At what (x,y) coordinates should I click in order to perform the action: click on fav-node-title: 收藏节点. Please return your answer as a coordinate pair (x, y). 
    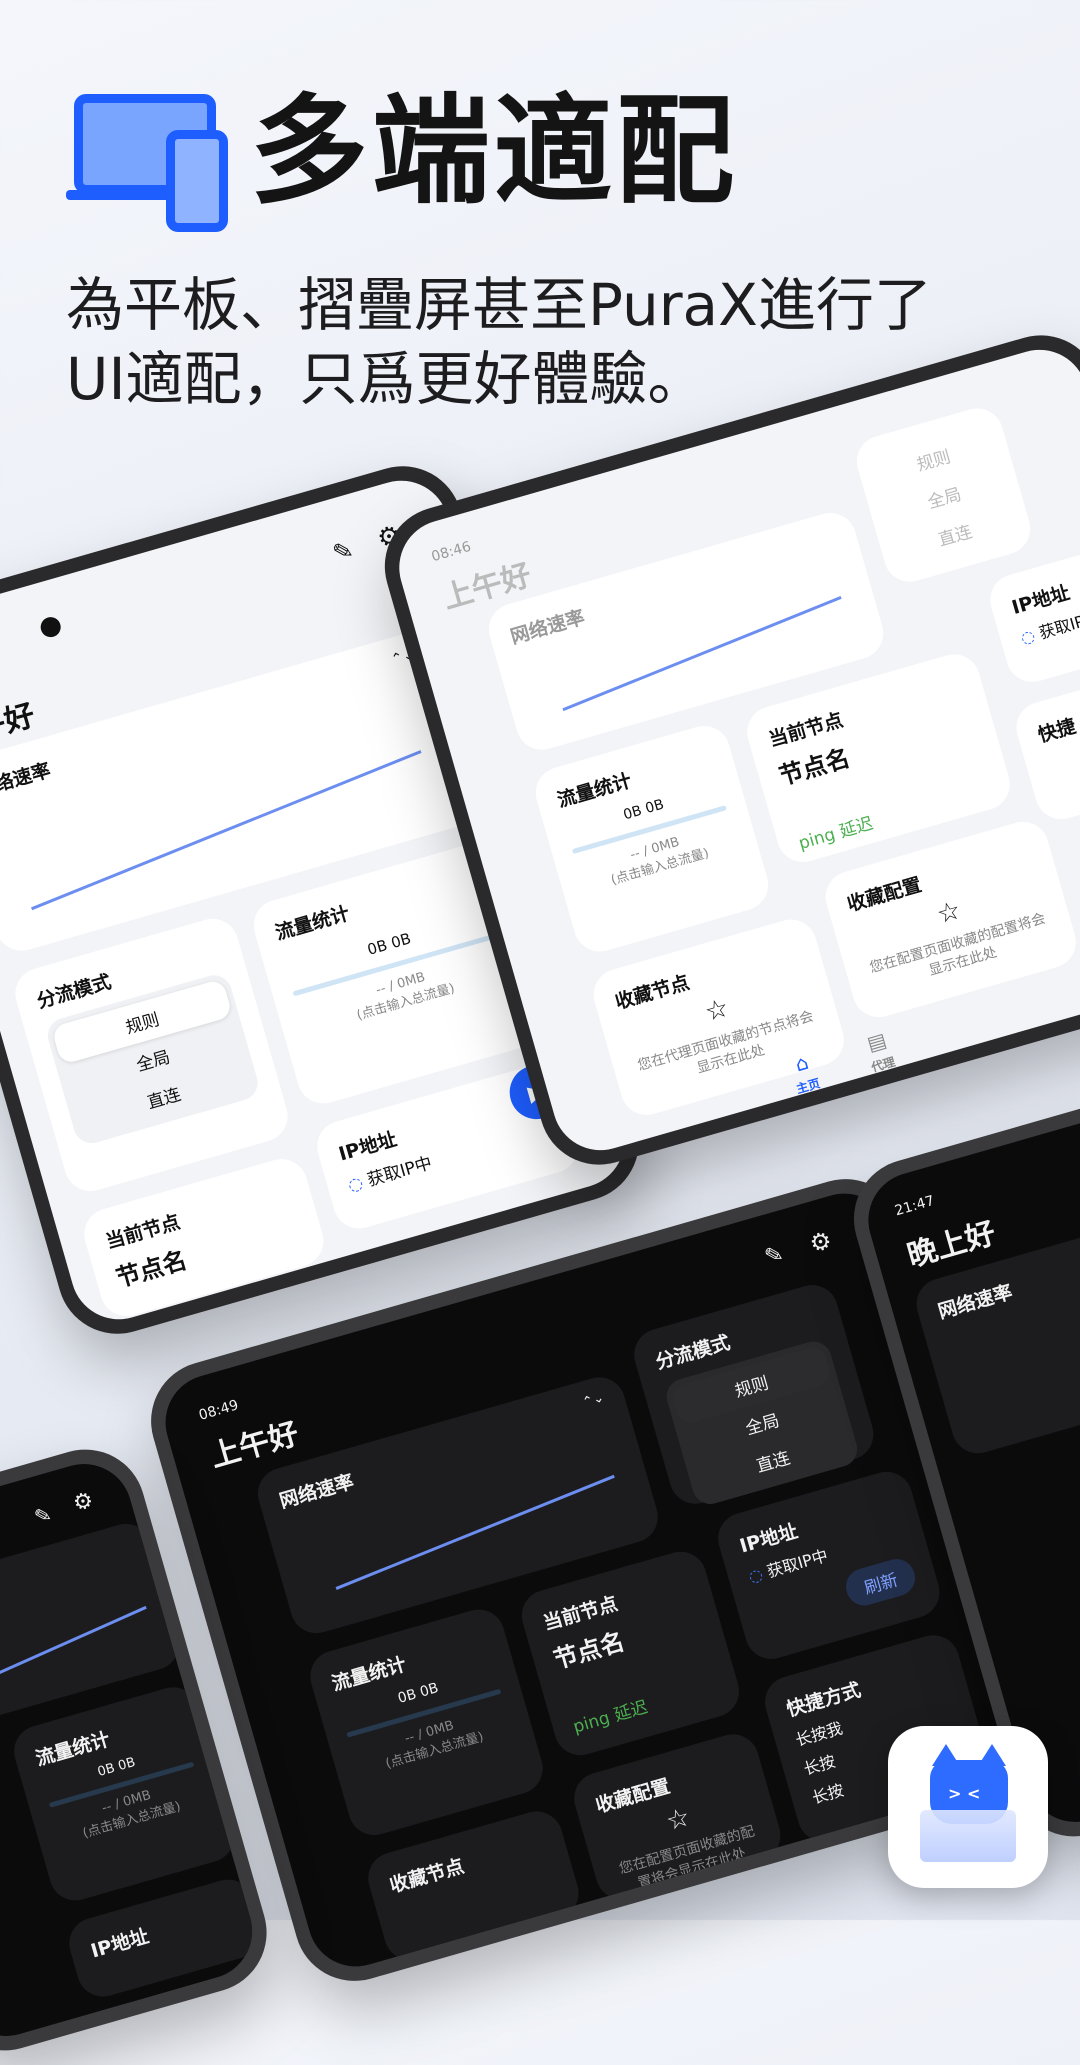
    Looking at the image, I should click on (427, 1876).